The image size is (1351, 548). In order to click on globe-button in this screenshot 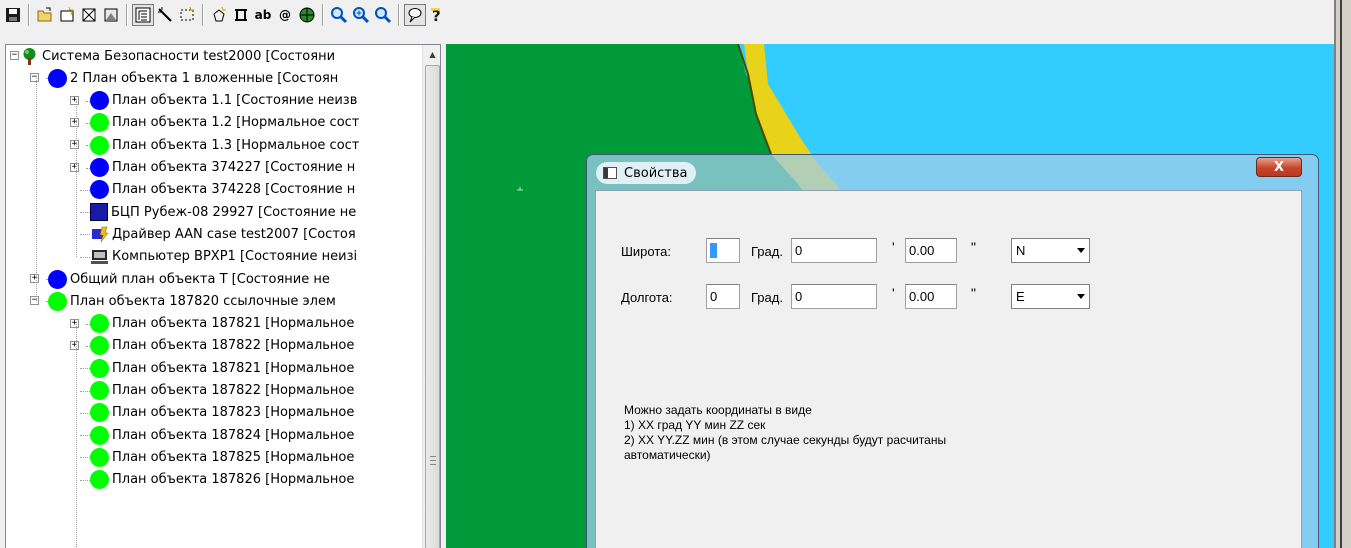, I will do `click(307, 15)`.